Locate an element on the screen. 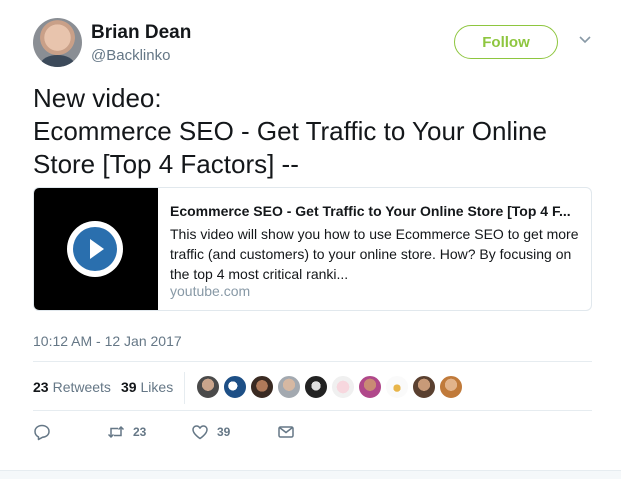  tweet-line: New video: is located at coordinates (97, 98).